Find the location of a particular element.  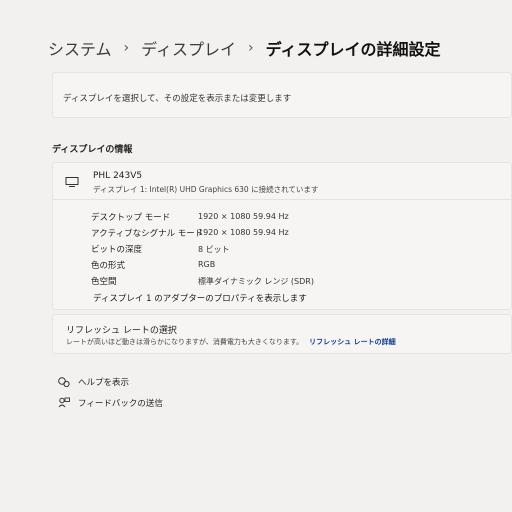

page-title: ディスプレイの詳細設定 is located at coordinates (353, 49).